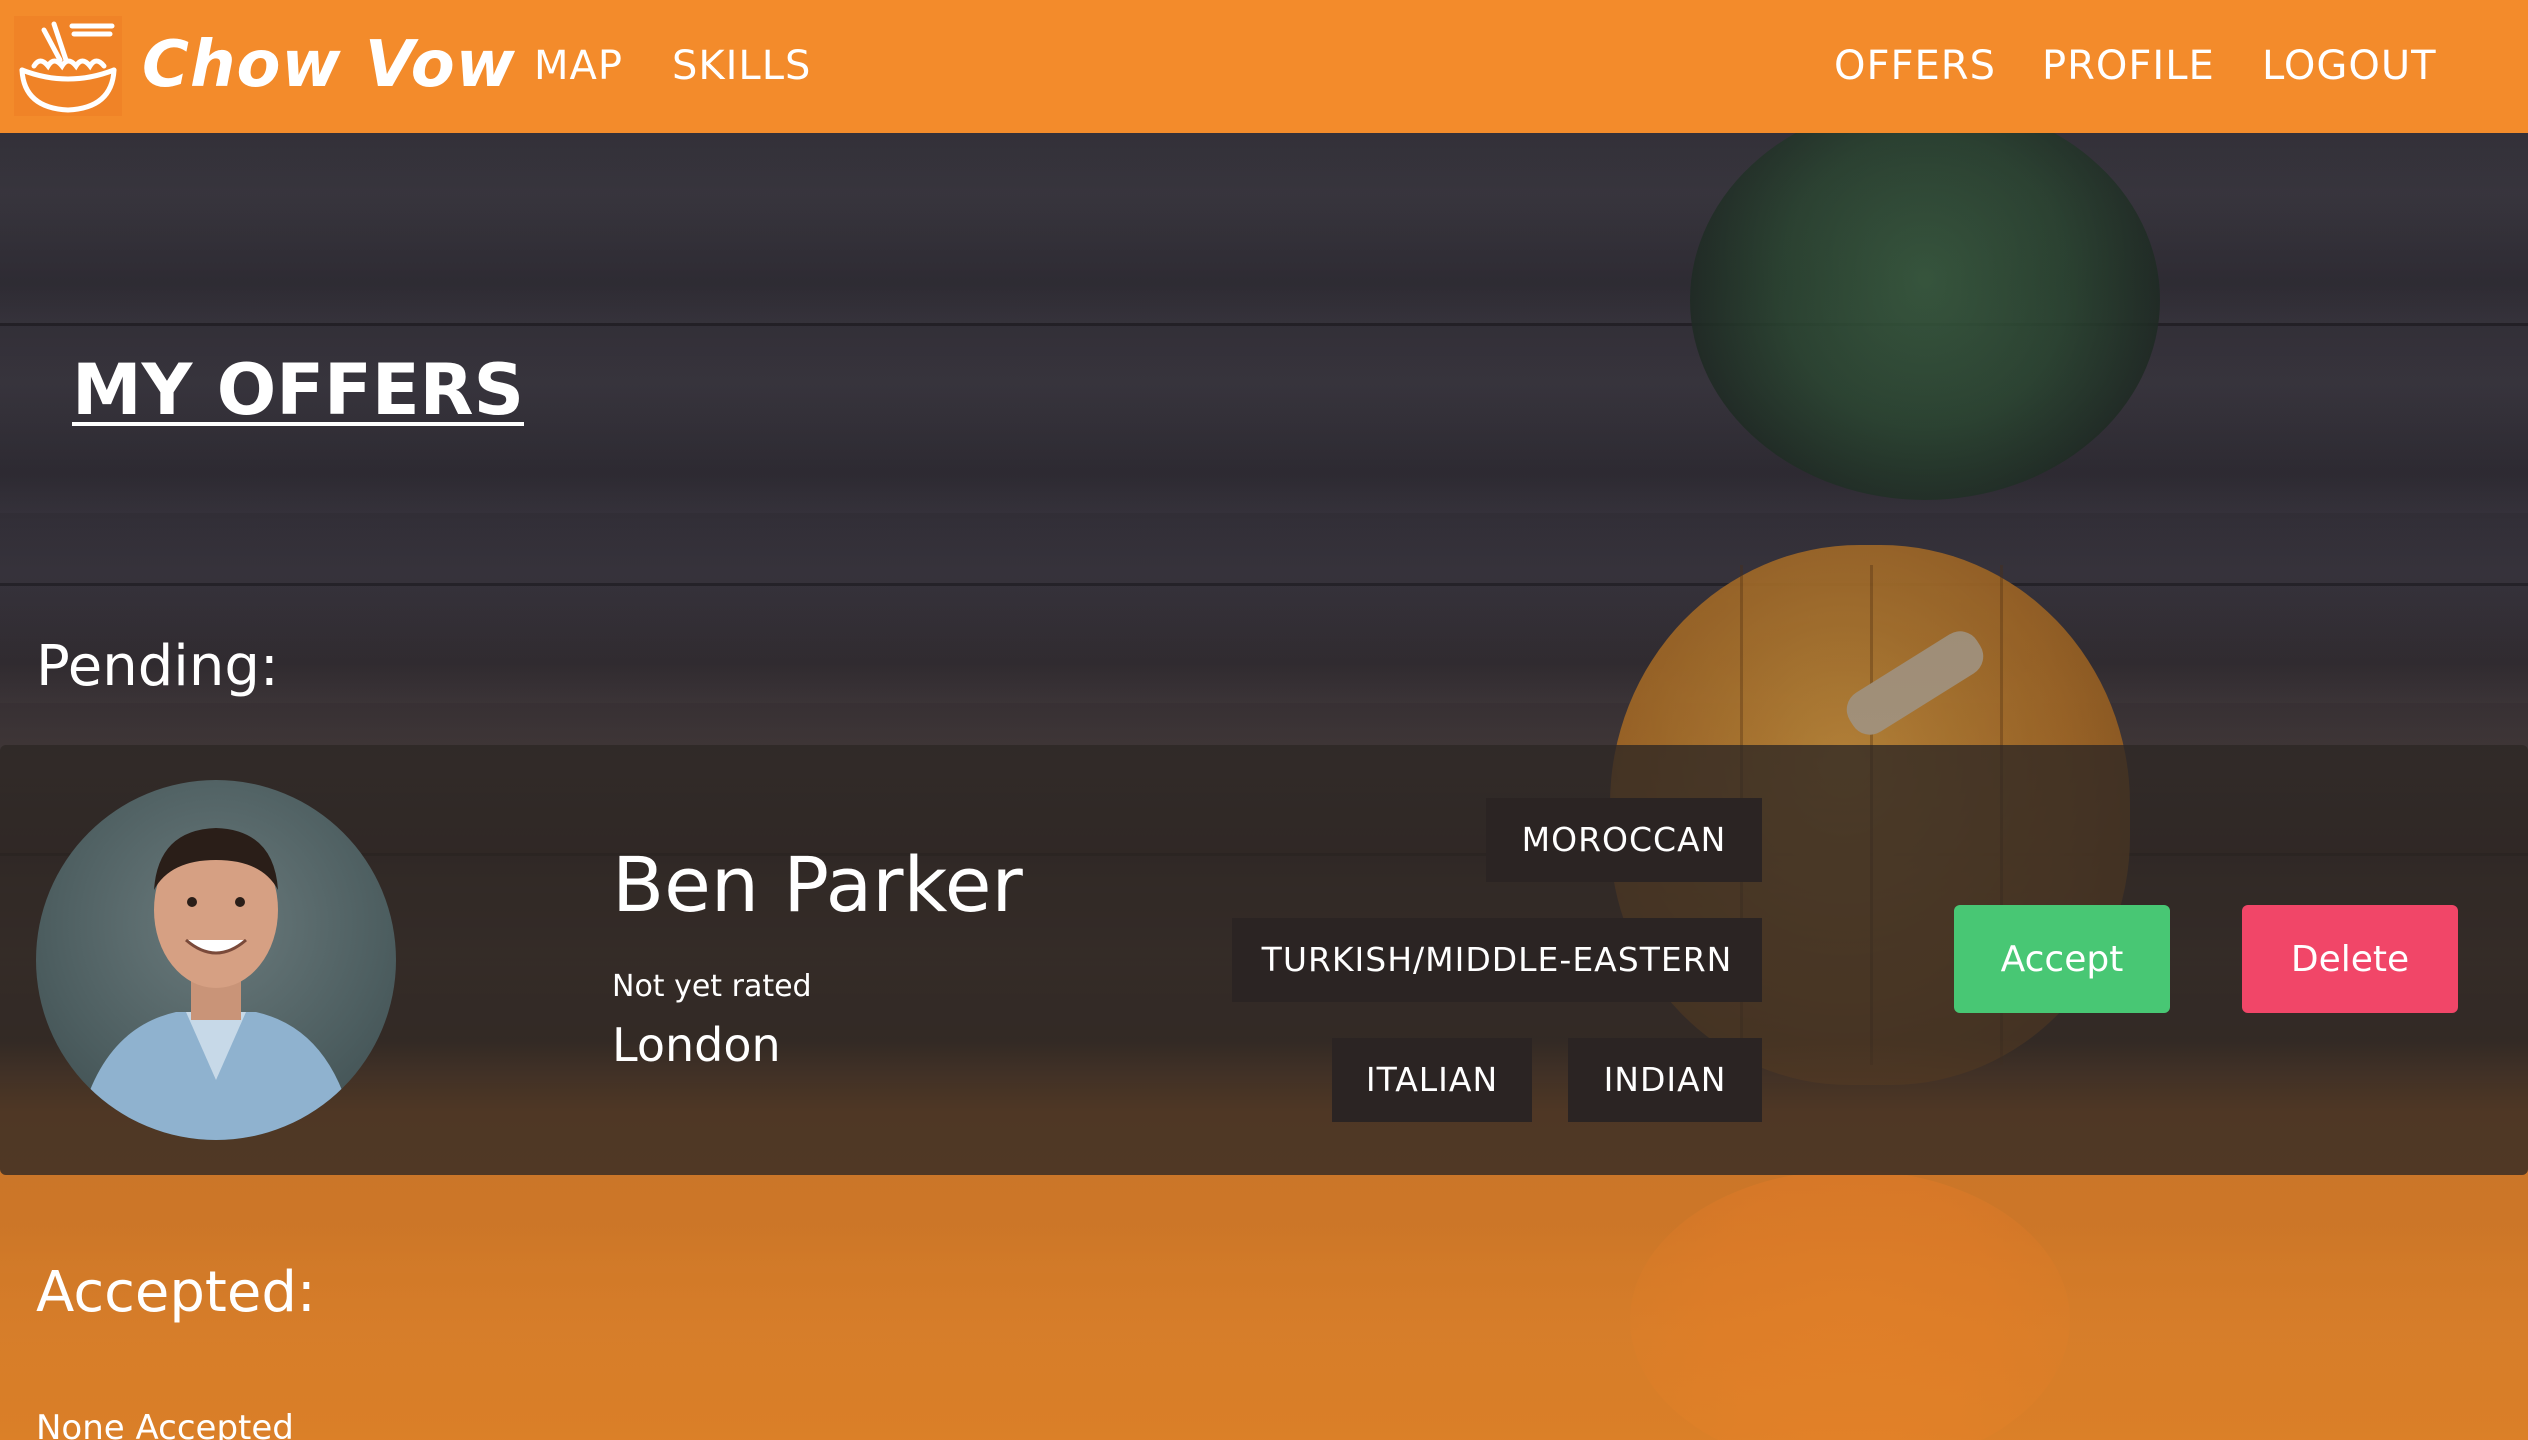  What do you see at coordinates (2349, 66) in the screenshot?
I see `nav-link-logout: LOGOUT` at bounding box center [2349, 66].